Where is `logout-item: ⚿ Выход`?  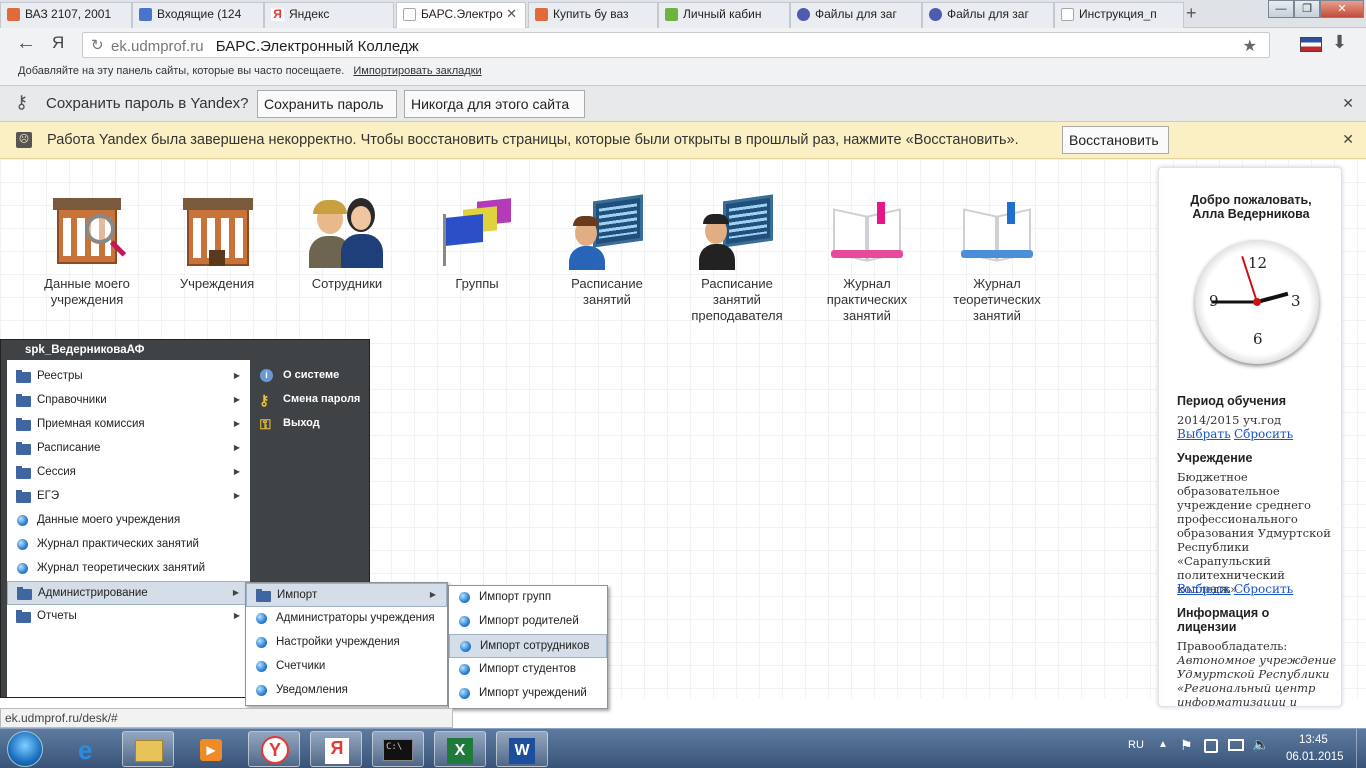 logout-item: ⚿ Выход is located at coordinates (311, 424).